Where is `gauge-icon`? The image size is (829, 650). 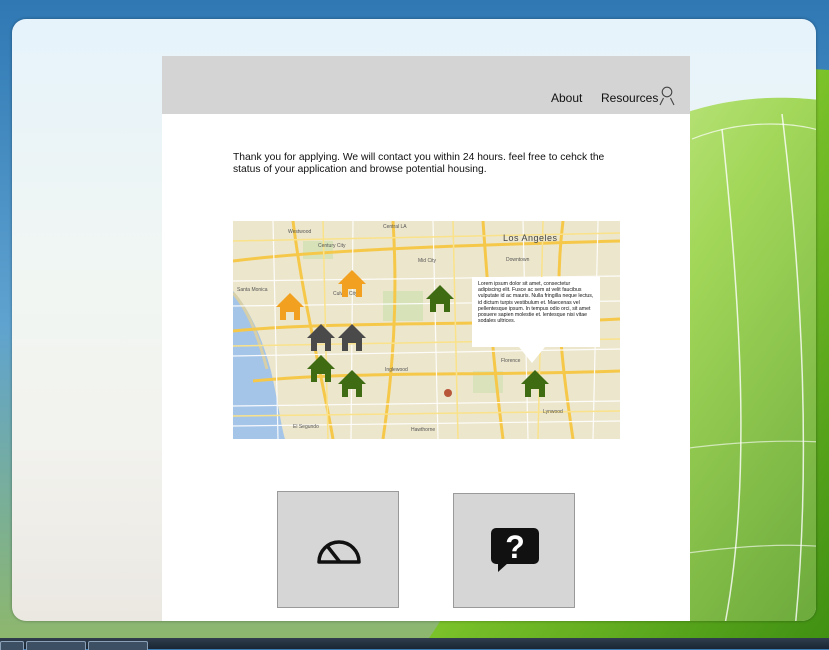
gauge-icon is located at coordinates (339, 552).